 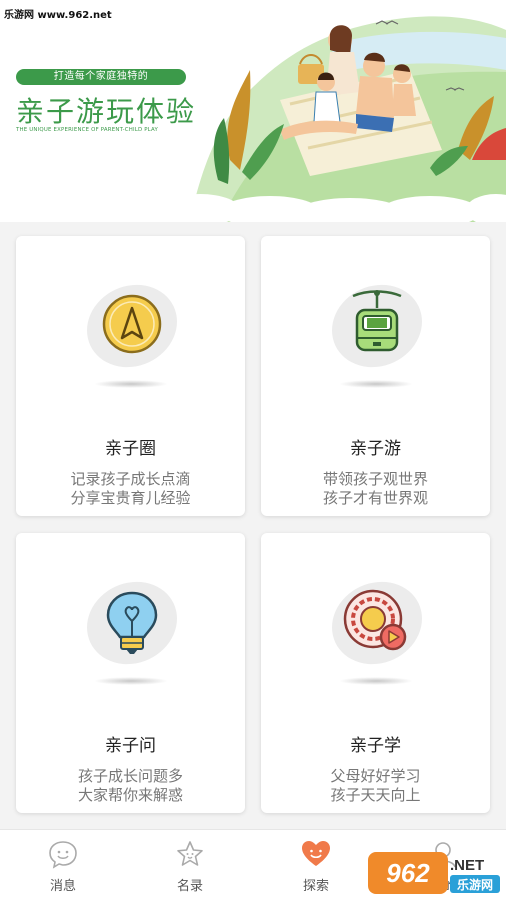 What do you see at coordinates (63, 855) in the screenshot?
I see `chat-icon` at bounding box center [63, 855].